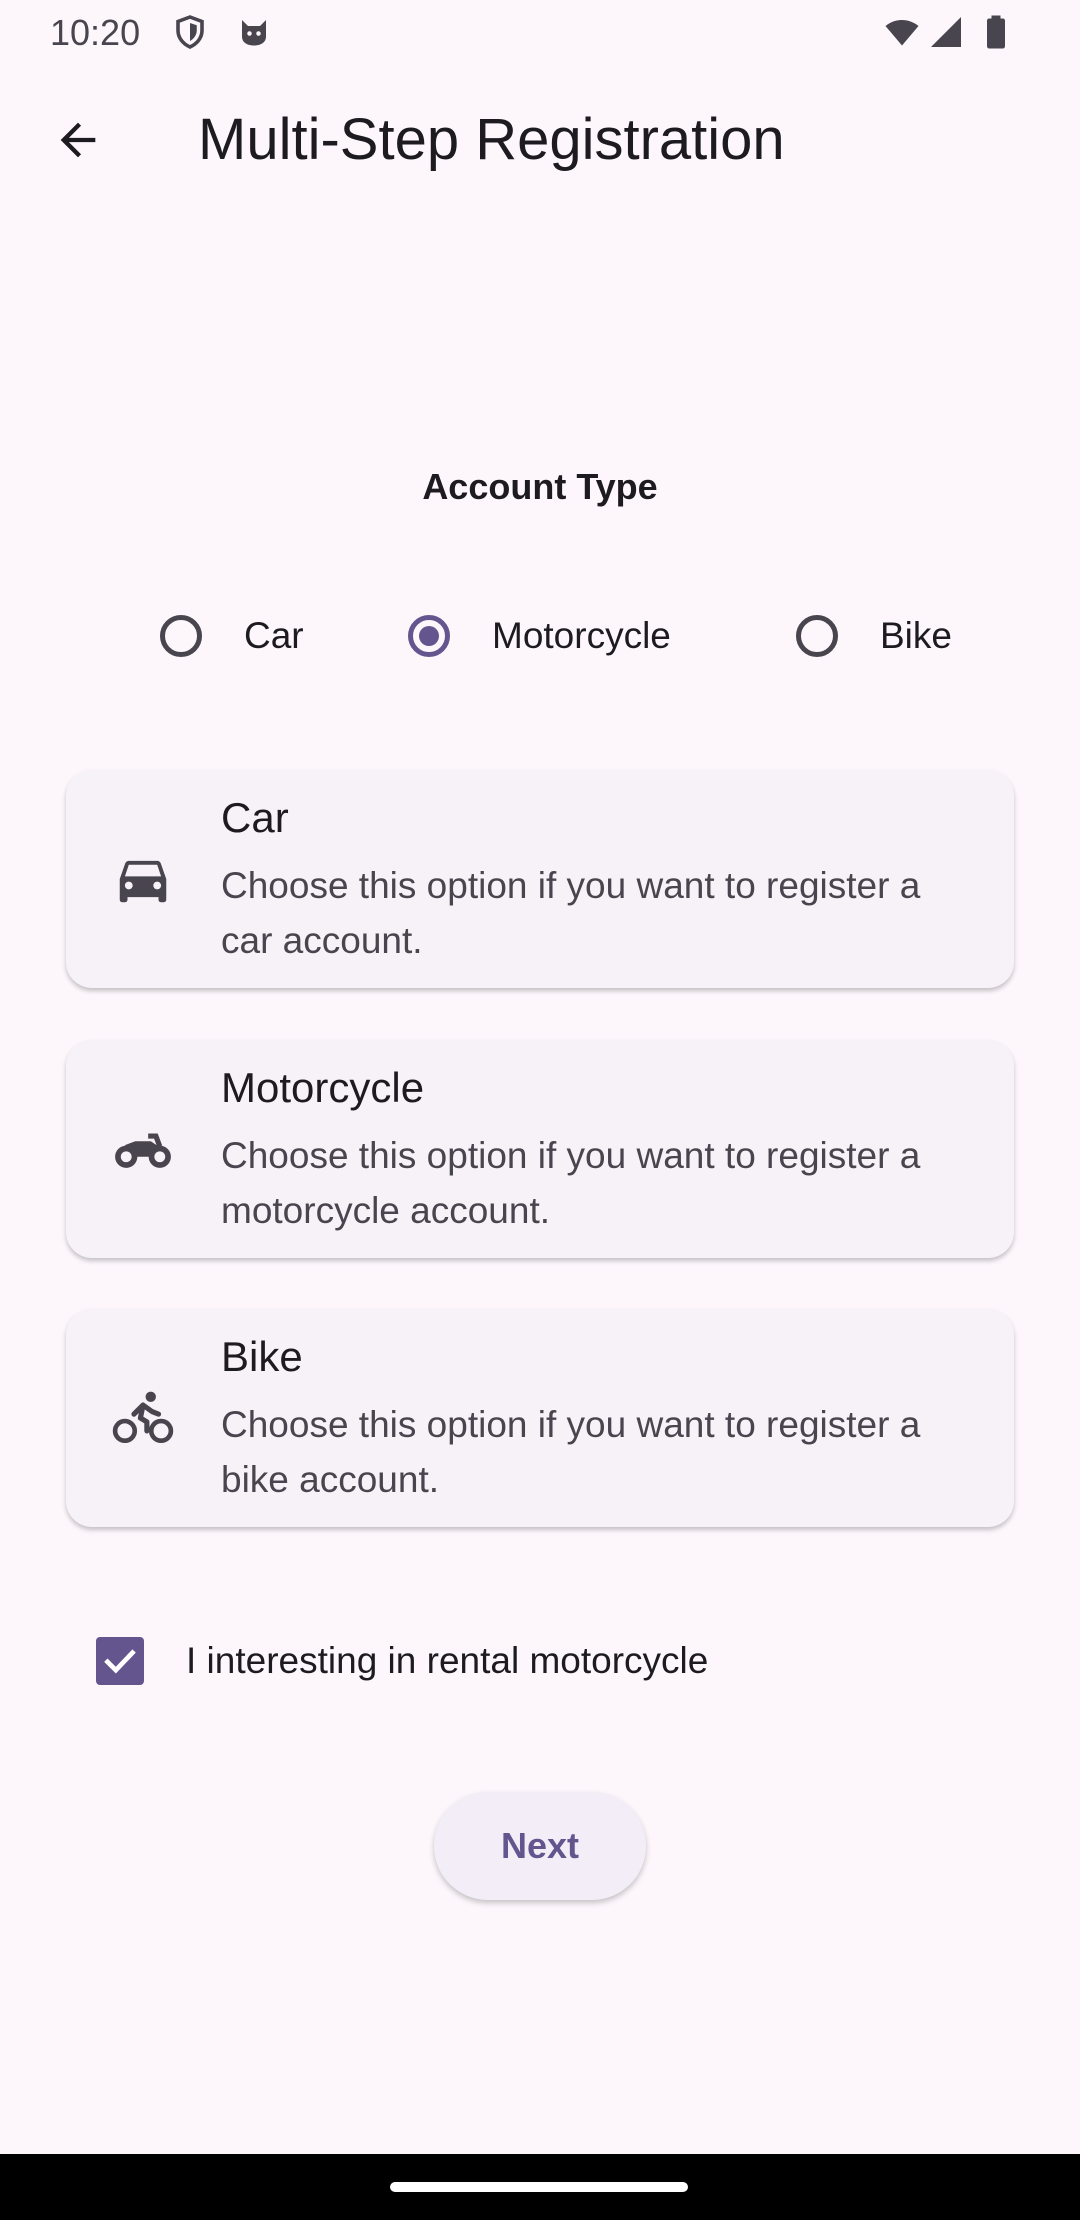 The height and width of the screenshot is (2220, 1080). What do you see at coordinates (262, 1356) in the screenshot?
I see `card-title: Bike` at bounding box center [262, 1356].